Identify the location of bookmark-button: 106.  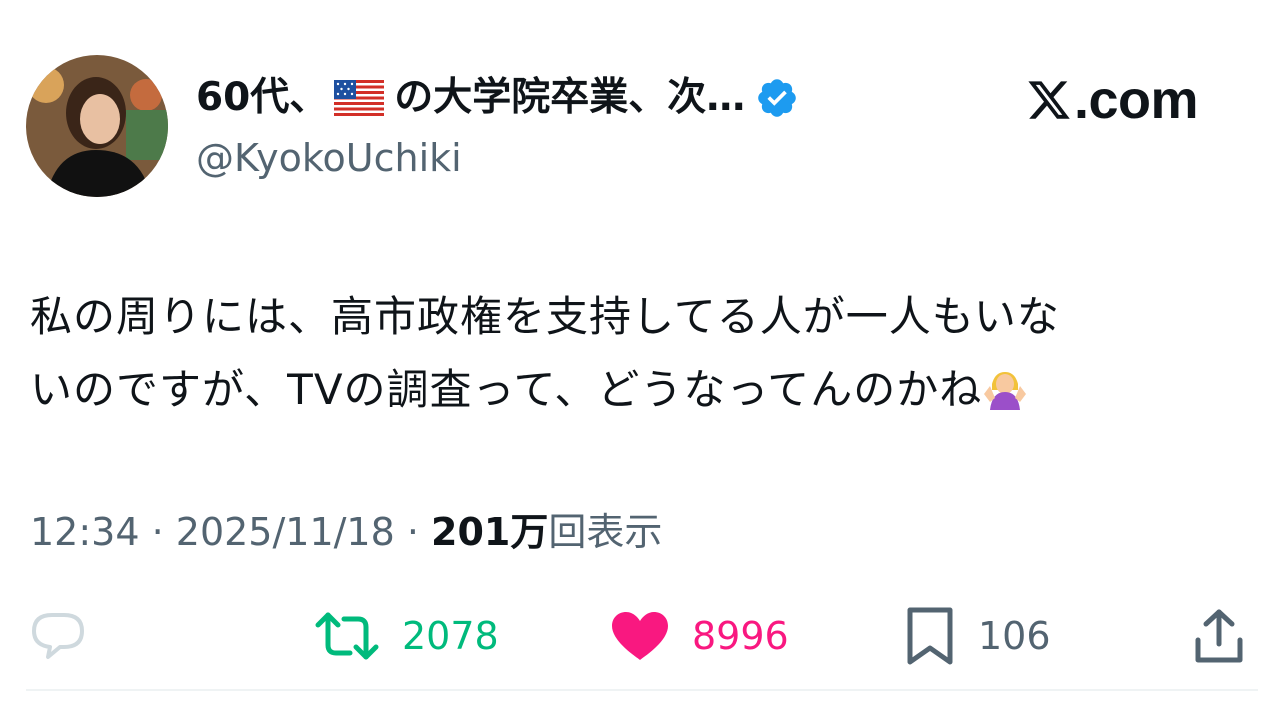
(977, 636).